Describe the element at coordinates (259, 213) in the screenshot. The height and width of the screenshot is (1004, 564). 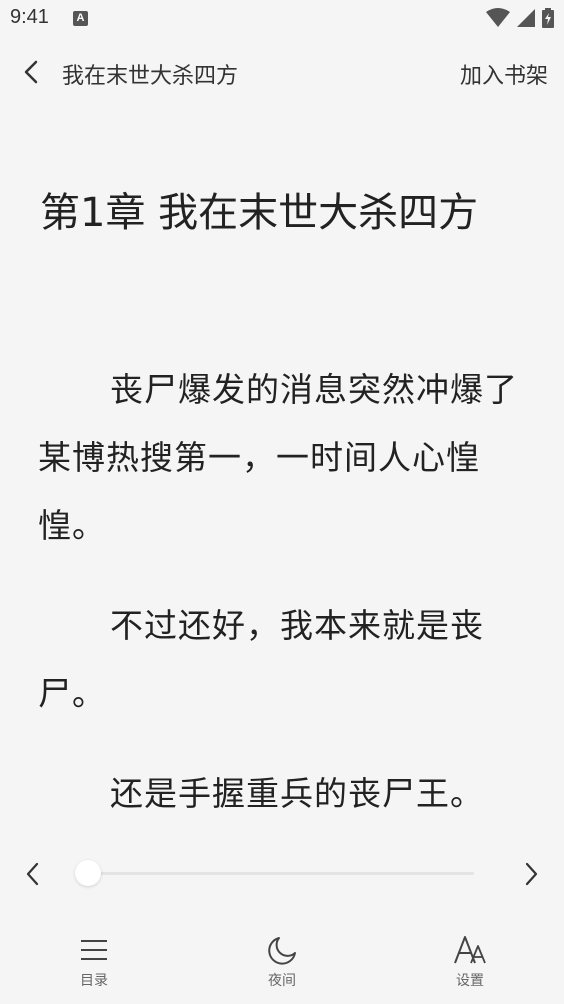
I see `chapter-title: 第1章 我在末世大杀四方` at that location.